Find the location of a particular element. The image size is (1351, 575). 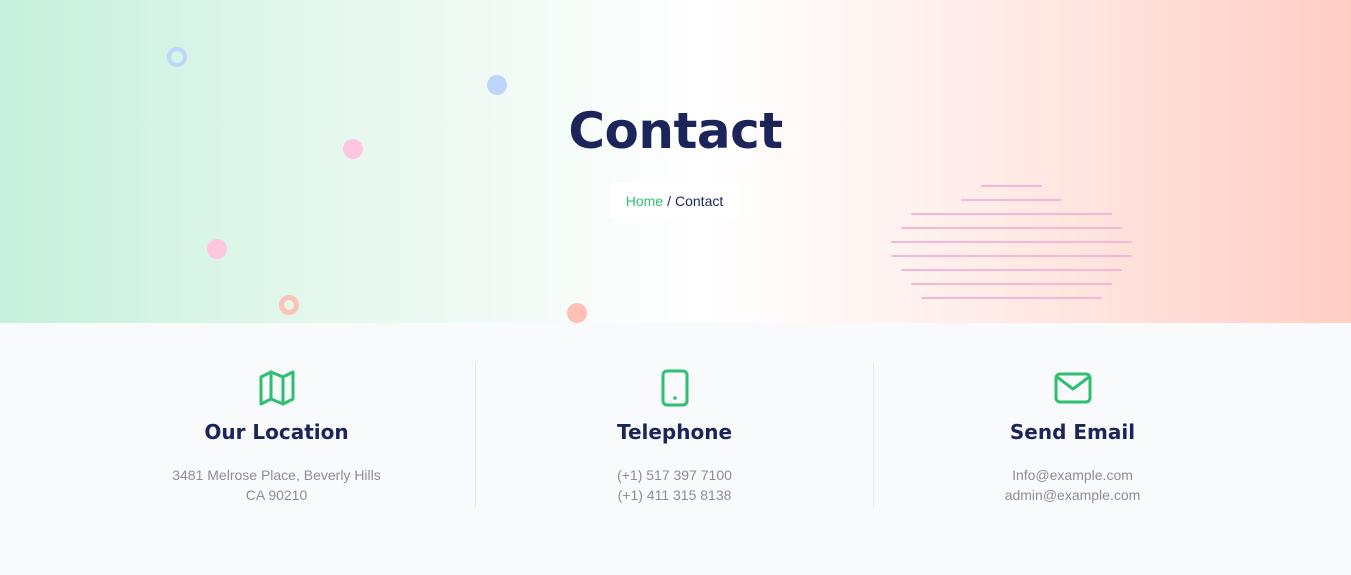

location-title: Our Location is located at coordinates (276, 432).